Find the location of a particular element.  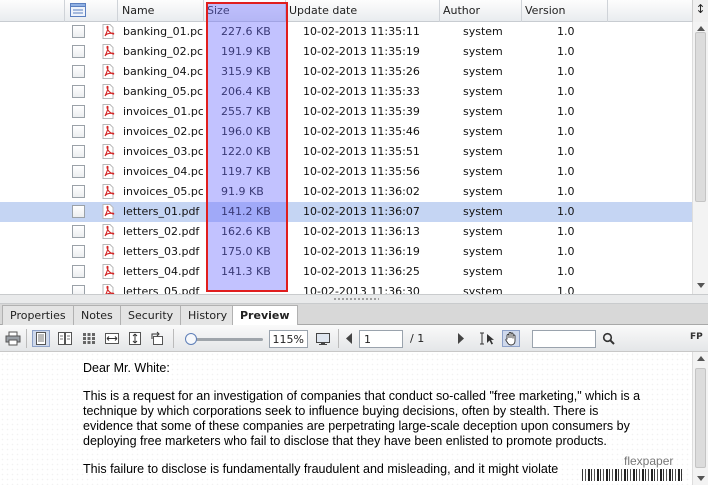

hand-tool-icon is located at coordinates (511, 338).